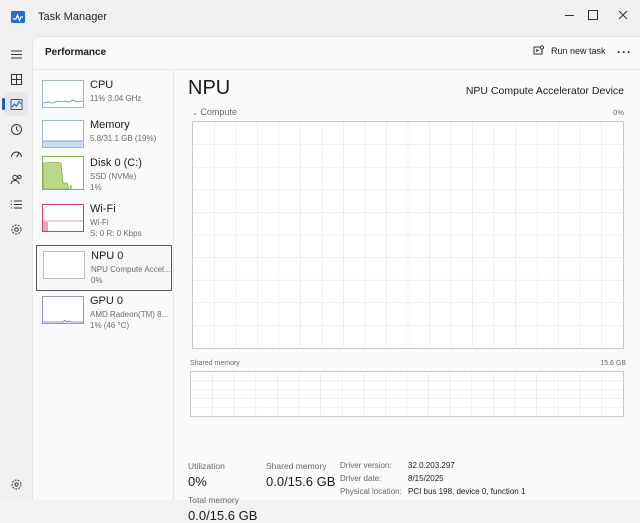  Describe the element at coordinates (467, 491) in the screenshot. I see `physical-location-value: PCI bus 198, device 0, function 1` at that location.